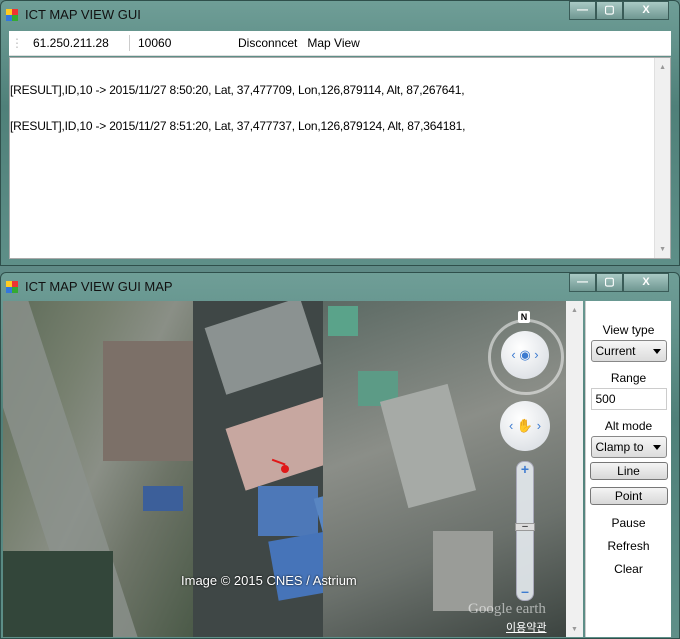 The width and height of the screenshot is (680, 639). Describe the element at coordinates (628, 447) in the screenshot. I see `alt-mode-select: Clamp to` at that location.